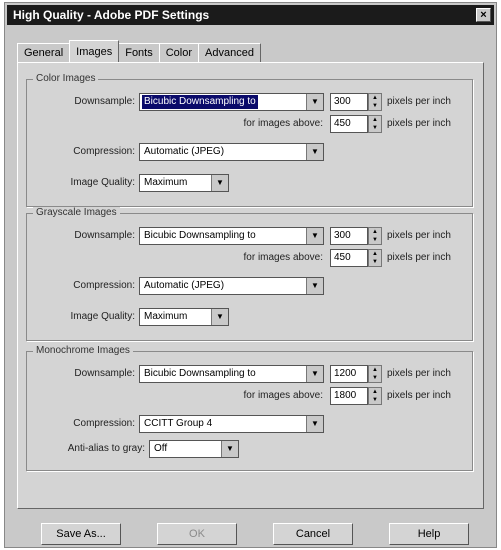 The width and height of the screenshot is (501, 550). What do you see at coordinates (66, 78) in the screenshot?
I see `group-title: Color Images` at bounding box center [66, 78].